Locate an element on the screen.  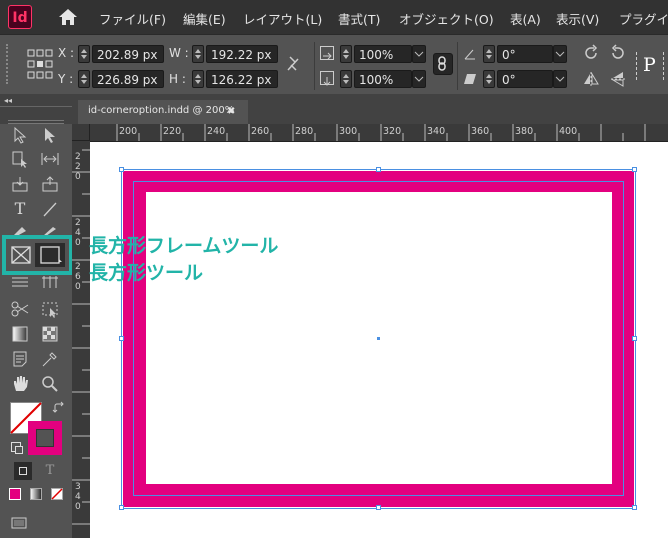
toolbar-header is located at coordinates (36, 109).